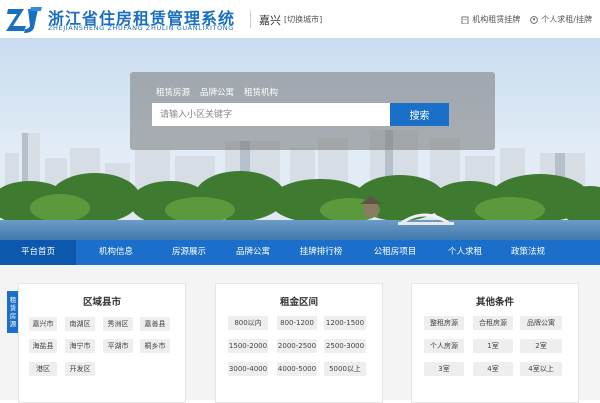 The width and height of the screenshot is (600, 403). What do you see at coordinates (303, 19) in the screenshot?
I see `switch-city-link: [切换城市]` at bounding box center [303, 19].